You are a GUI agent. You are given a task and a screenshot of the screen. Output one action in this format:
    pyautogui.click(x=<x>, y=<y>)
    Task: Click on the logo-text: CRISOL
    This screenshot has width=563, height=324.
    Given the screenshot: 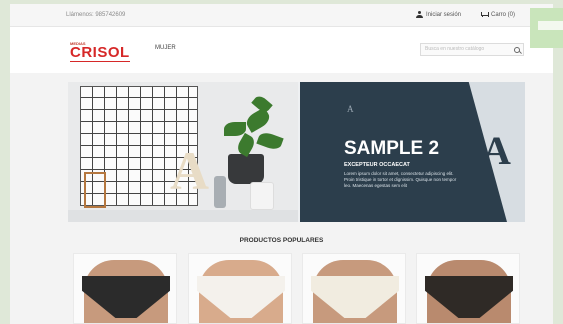 What is the action you would take?
    pyautogui.click(x=100, y=52)
    